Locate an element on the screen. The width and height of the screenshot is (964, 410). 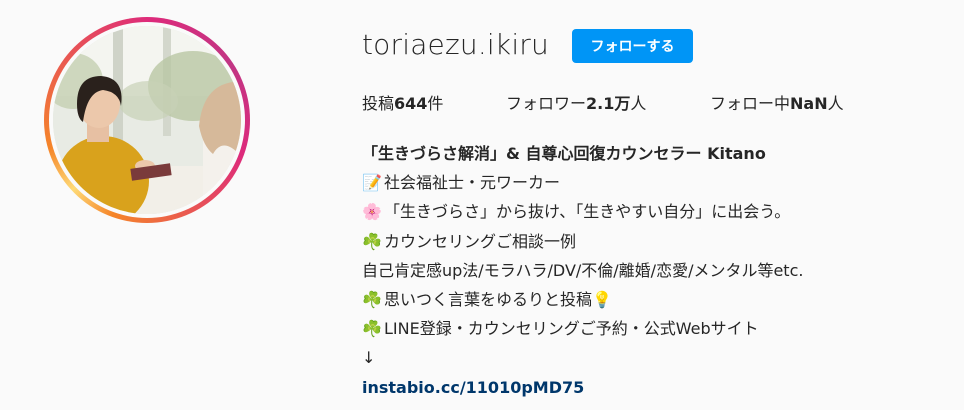
avatar-photo is located at coordinates (147, 120).